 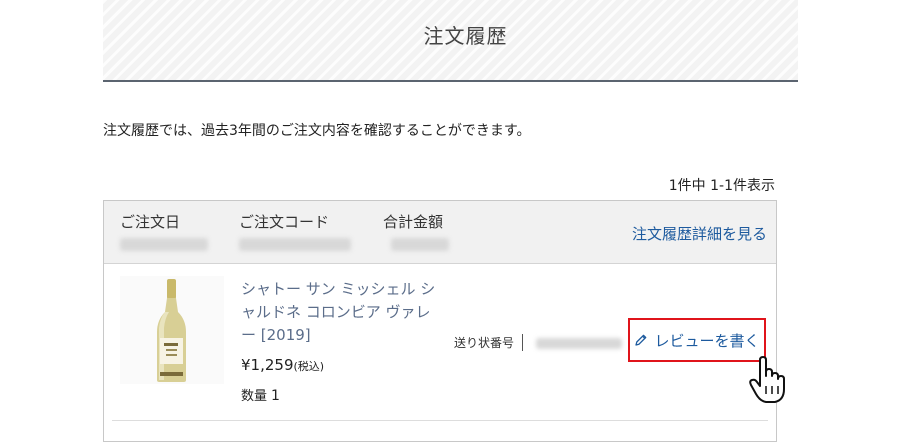 What do you see at coordinates (413, 222) in the screenshot?
I see `order-total-label: 合計金額` at bounding box center [413, 222].